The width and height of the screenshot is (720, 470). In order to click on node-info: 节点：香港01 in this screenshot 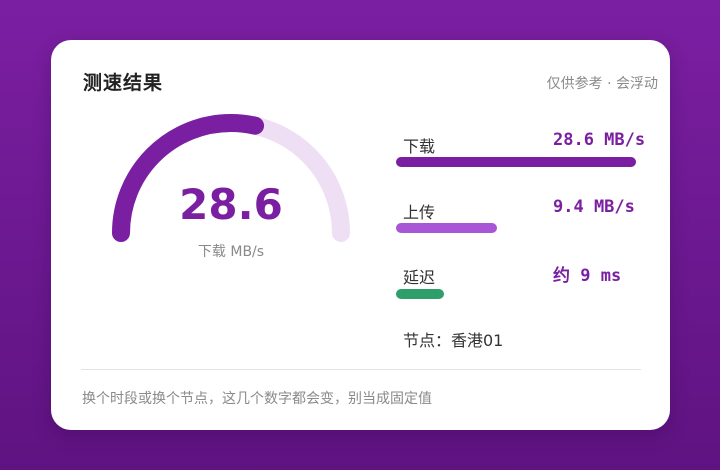, I will do `click(453, 340)`.